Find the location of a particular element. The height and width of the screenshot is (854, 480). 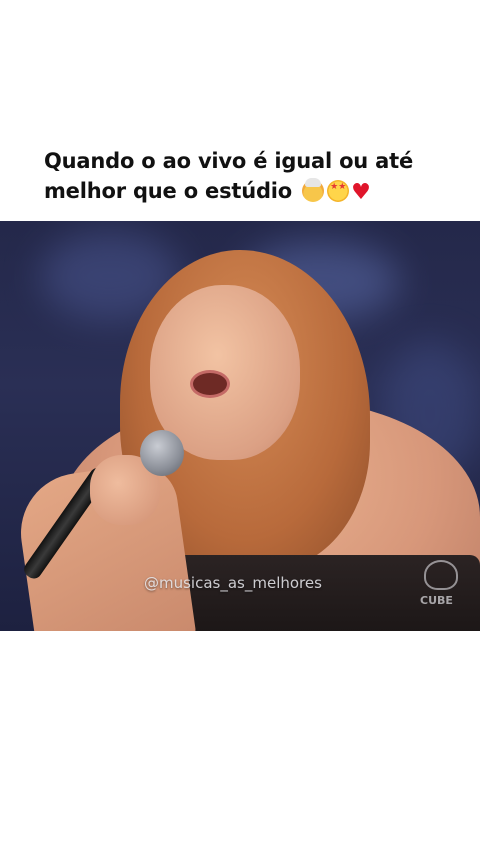

red-heart-icon: ♥ is located at coordinates (361, 192).